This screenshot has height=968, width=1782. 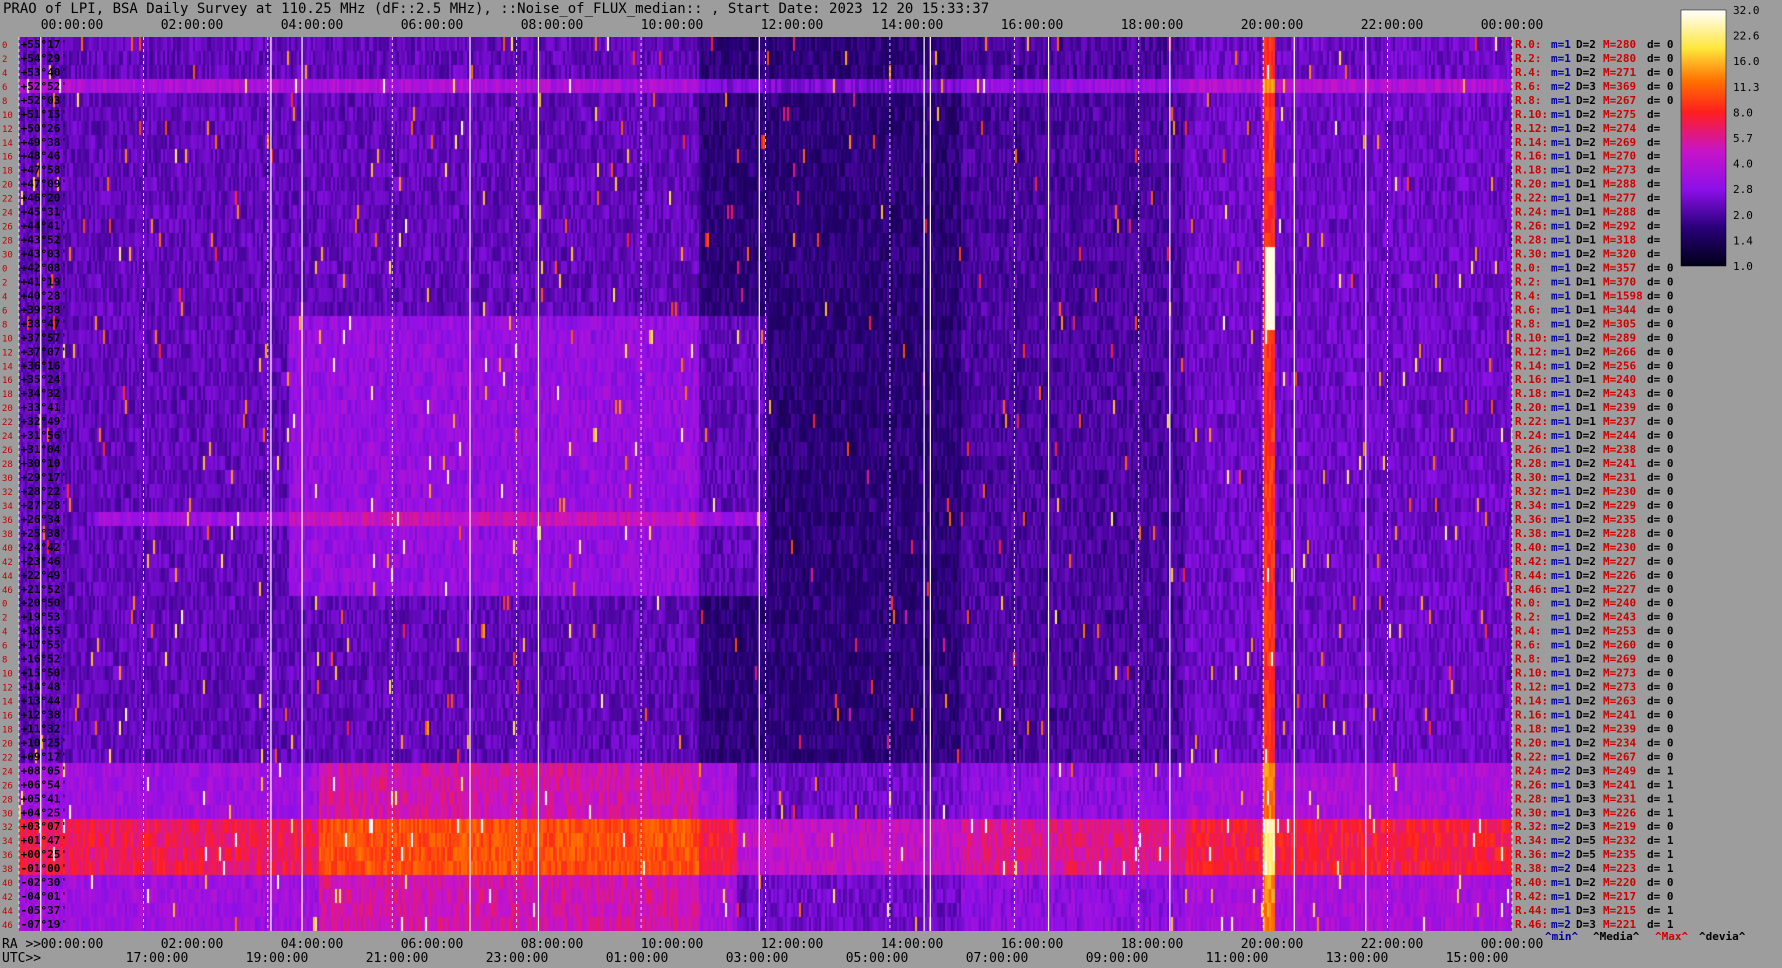 I want to click on row-index-label: 40, so click(x=7, y=549).